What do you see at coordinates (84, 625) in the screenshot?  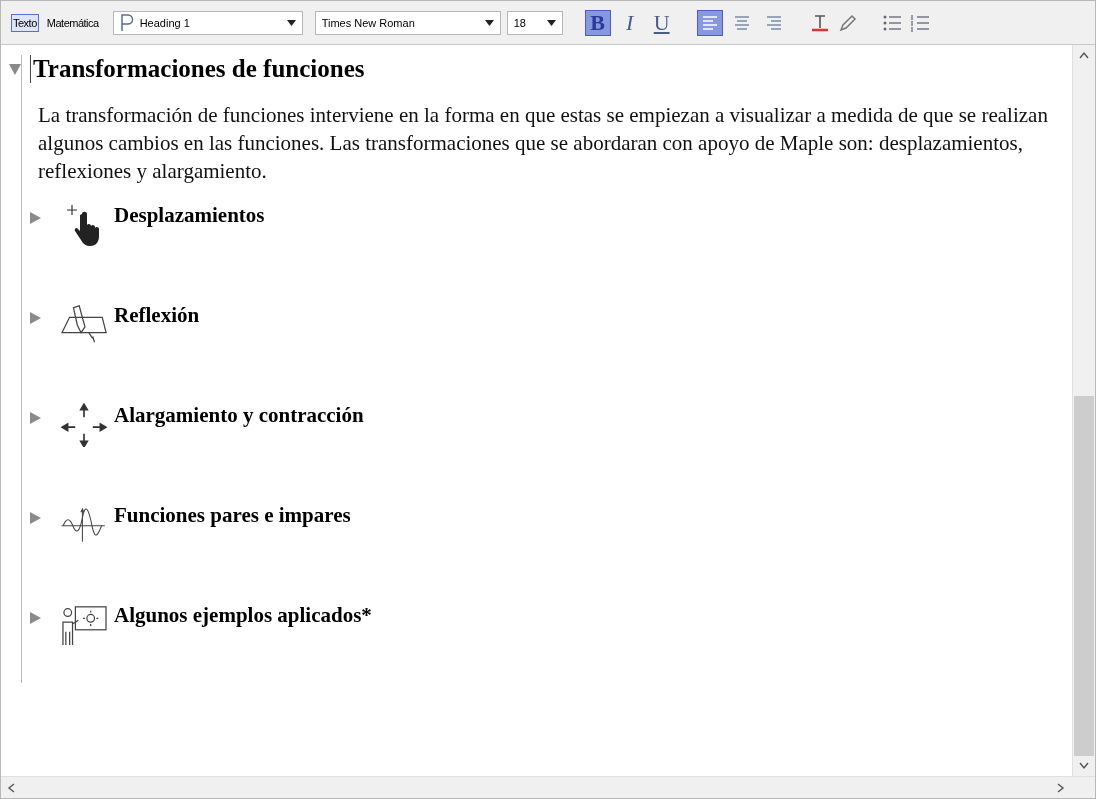 I see `presenter-board-icon` at bounding box center [84, 625].